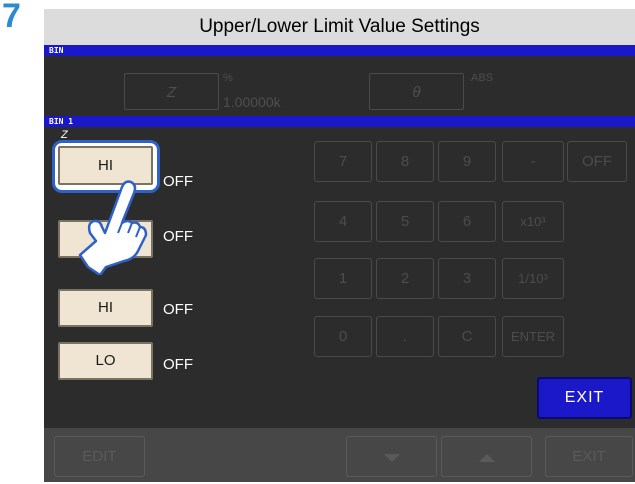 Image resolution: width=635 pixels, height=484 pixels. Describe the element at coordinates (405, 221) in the screenshot. I see `key-5: 5` at that location.